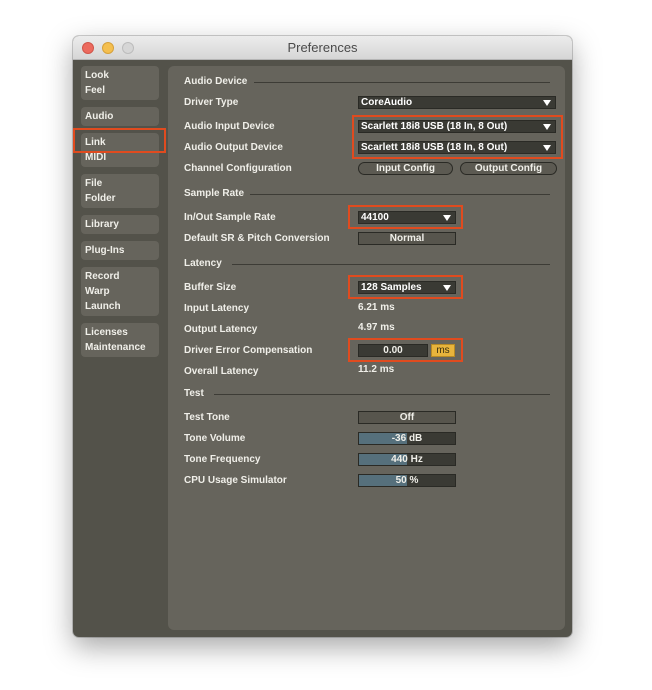 The height and width of the screenshot is (690, 652). What do you see at coordinates (457, 102) in the screenshot?
I see `driver-type-dropdown: CoreAudio` at bounding box center [457, 102].